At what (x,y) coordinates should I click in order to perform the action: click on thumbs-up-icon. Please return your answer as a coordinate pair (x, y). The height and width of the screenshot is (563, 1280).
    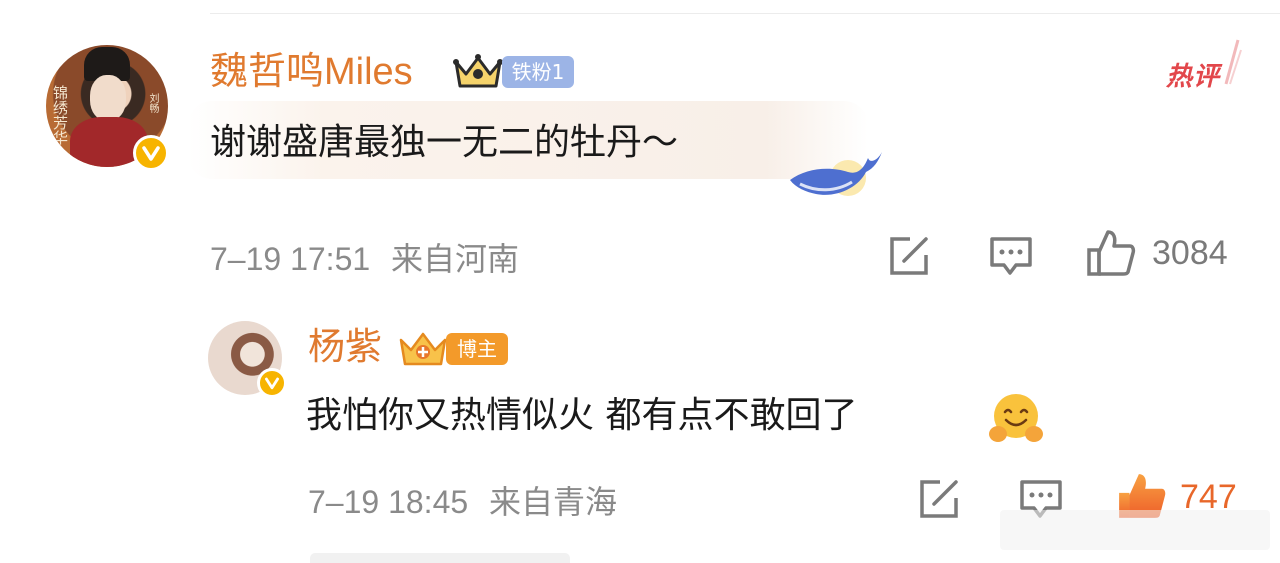
    Looking at the image, I should click on (1111, 253).